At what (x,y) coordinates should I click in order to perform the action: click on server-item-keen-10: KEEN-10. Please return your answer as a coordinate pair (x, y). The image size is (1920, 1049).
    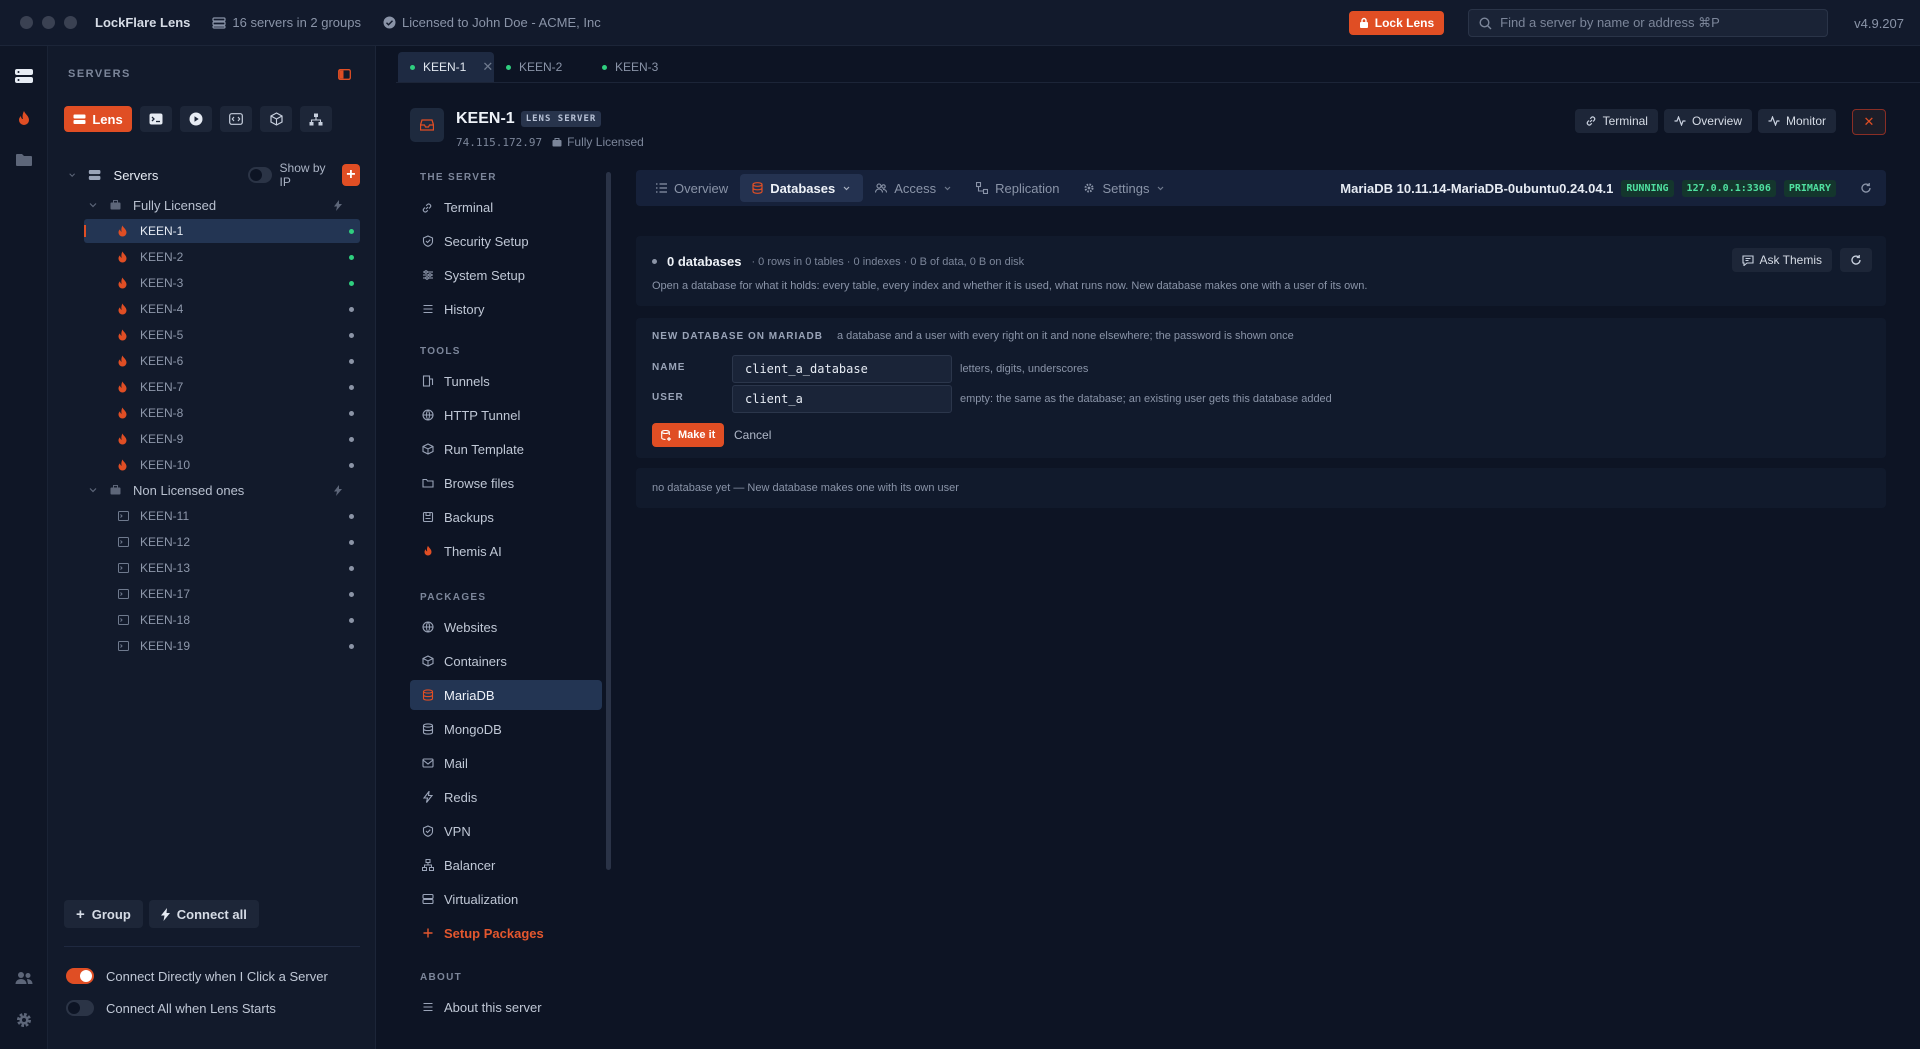
    Looking at the image, I should click on (222, 465).